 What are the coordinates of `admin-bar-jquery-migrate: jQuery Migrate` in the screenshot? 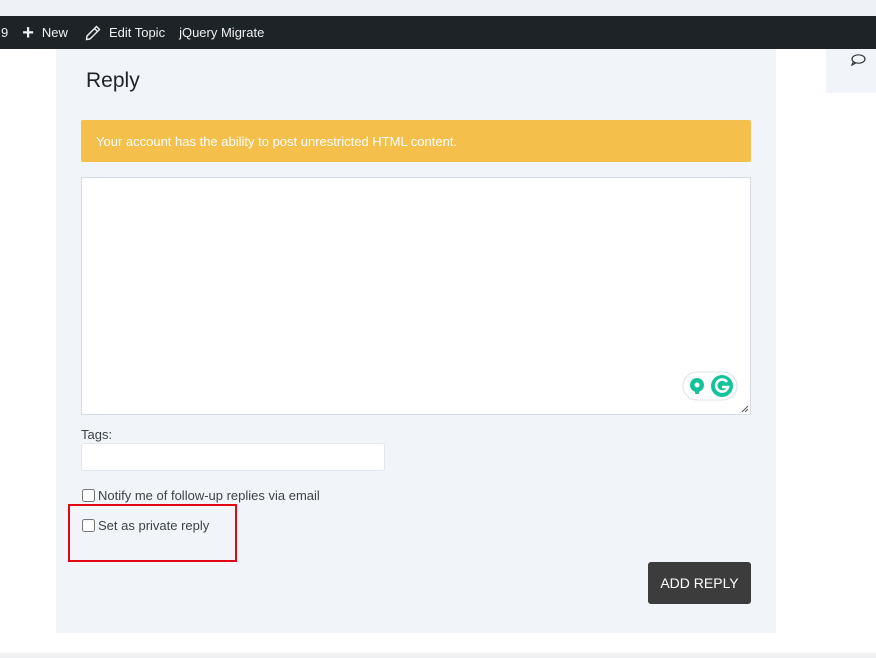 It's located at (221, 32).